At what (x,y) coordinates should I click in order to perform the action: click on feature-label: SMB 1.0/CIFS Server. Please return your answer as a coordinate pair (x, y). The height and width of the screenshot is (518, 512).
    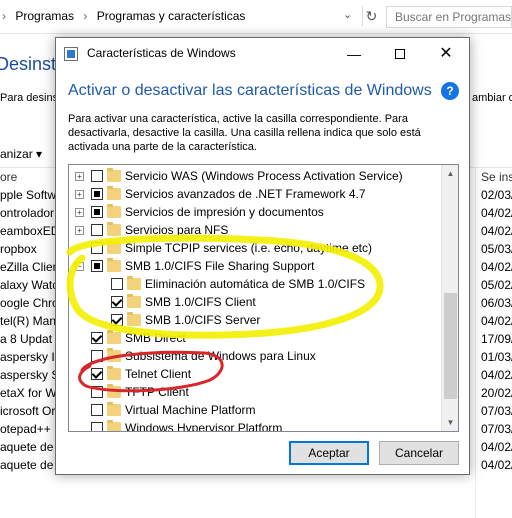
    Looking at the image, I should click on (203, 320).